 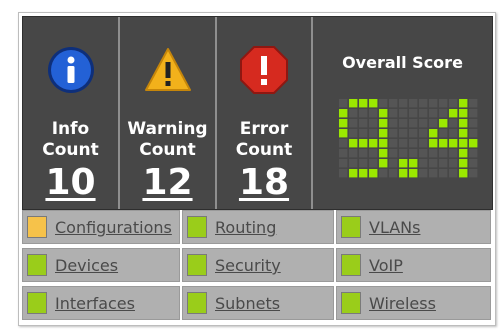 I want to click on category-link: Interfaces, so click(x=95, y=303).